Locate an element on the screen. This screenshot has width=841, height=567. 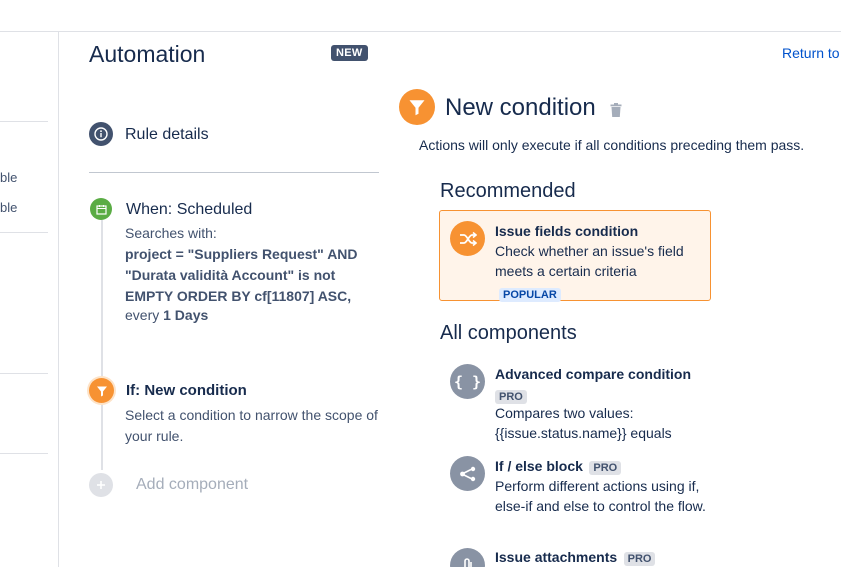
panel-title: New condition is located at coordinates (520, 107).